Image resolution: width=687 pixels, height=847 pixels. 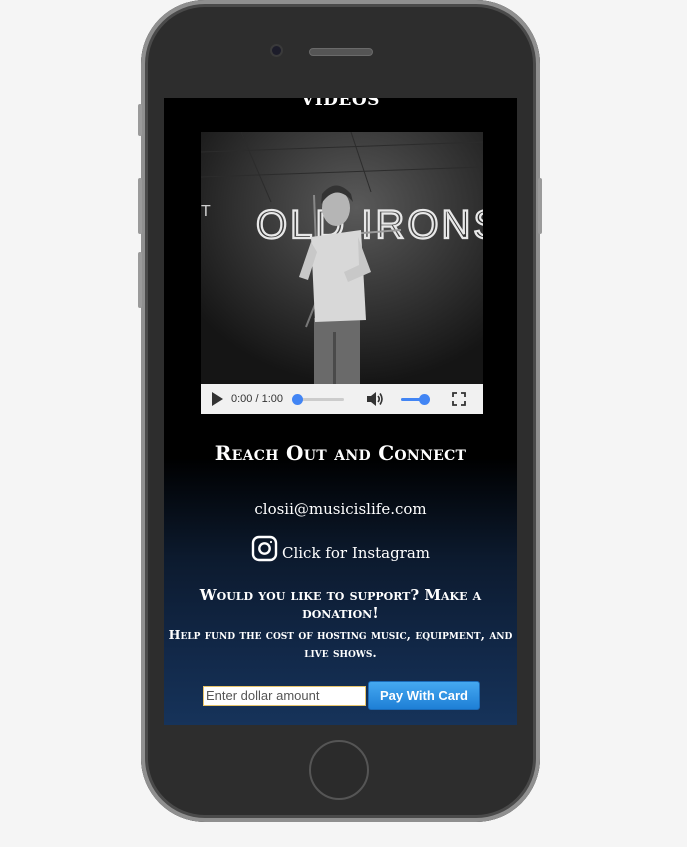 I want to click on power-button, so click(x=540, y=206).